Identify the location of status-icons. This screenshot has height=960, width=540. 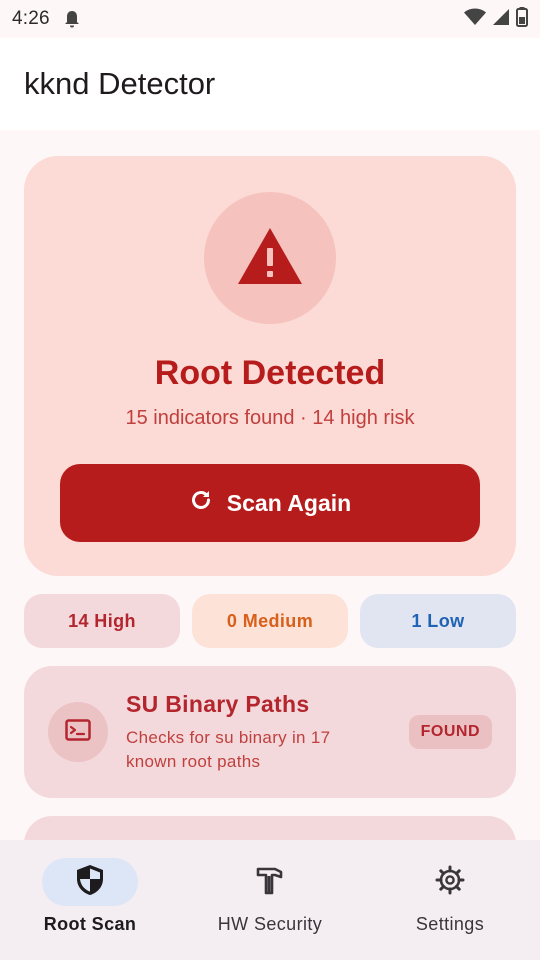
(496, 19).